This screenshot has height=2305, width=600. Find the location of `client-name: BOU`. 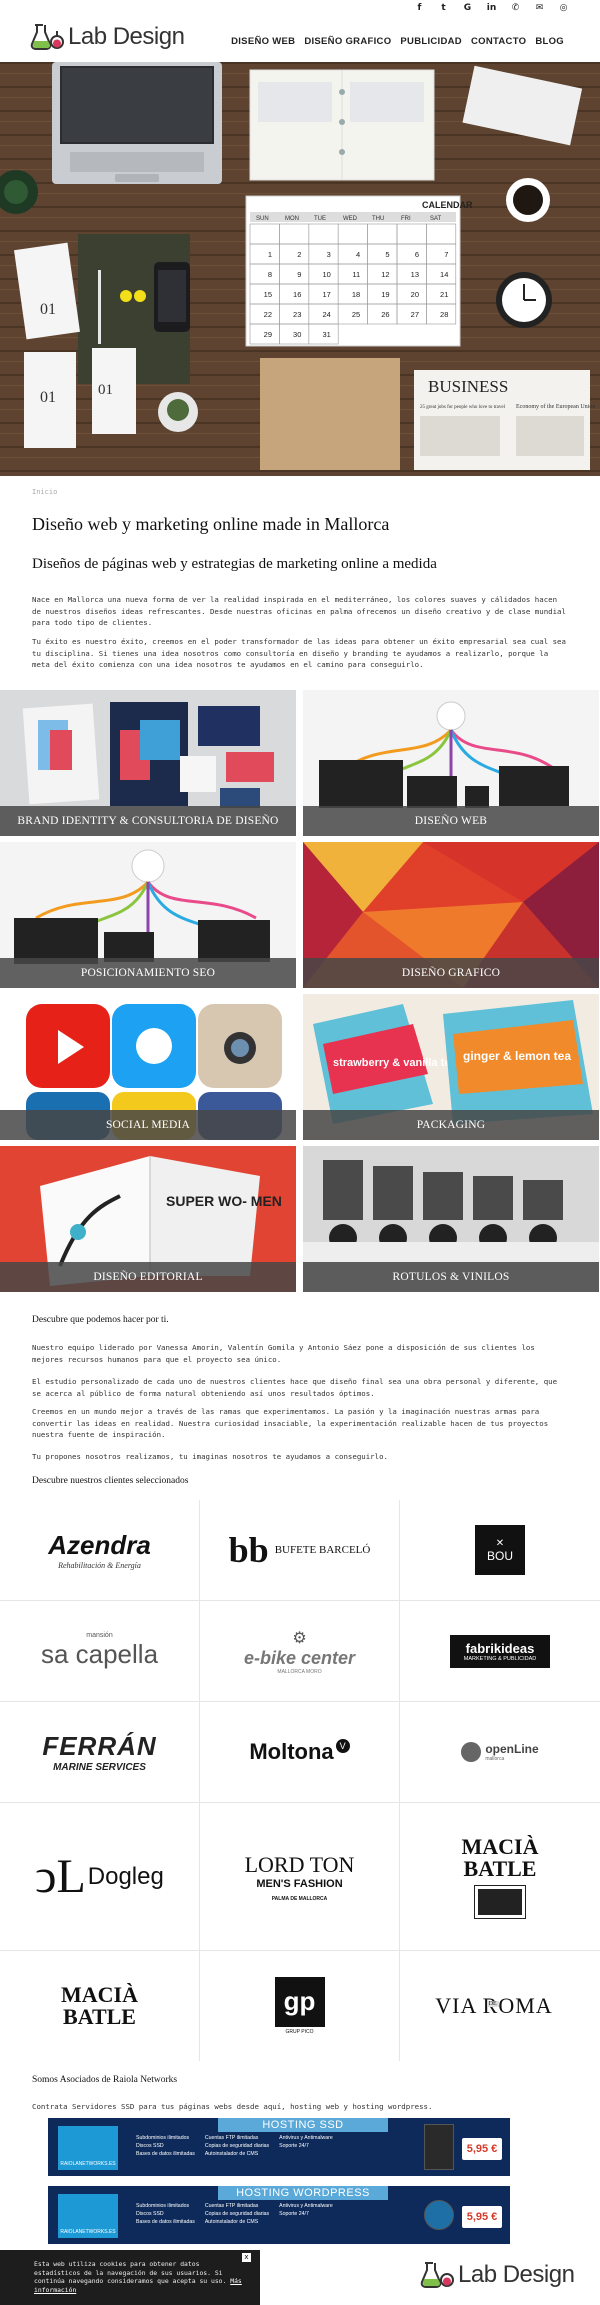

client-name: BOU is located at coordinates (499, 1555).